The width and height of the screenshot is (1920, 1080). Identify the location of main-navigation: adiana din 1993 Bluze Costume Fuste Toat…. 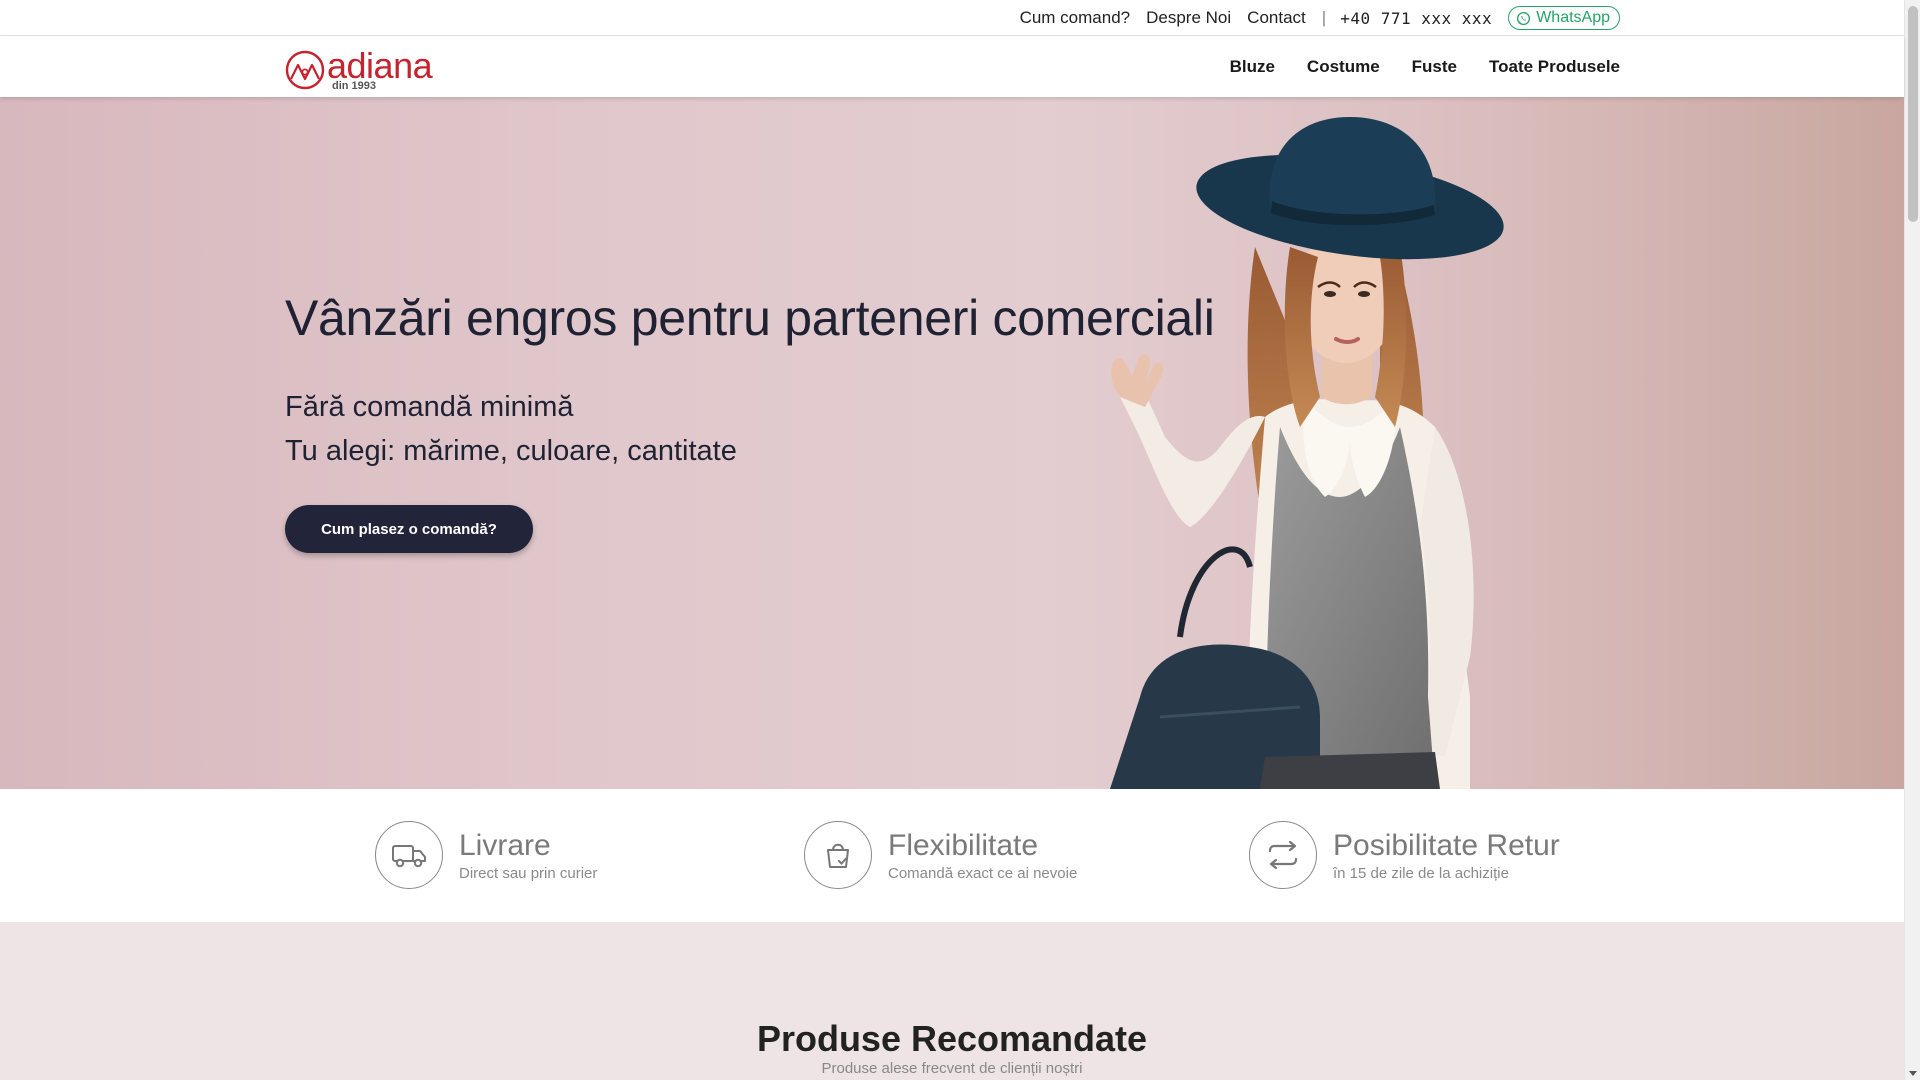
(952, 67).